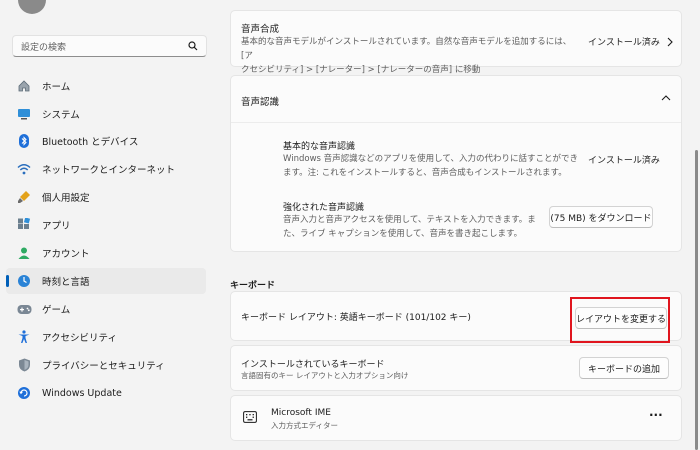  Describe the element at coordinates (250, 417) in the screenshot. I see `keyboard-icon` at that location.